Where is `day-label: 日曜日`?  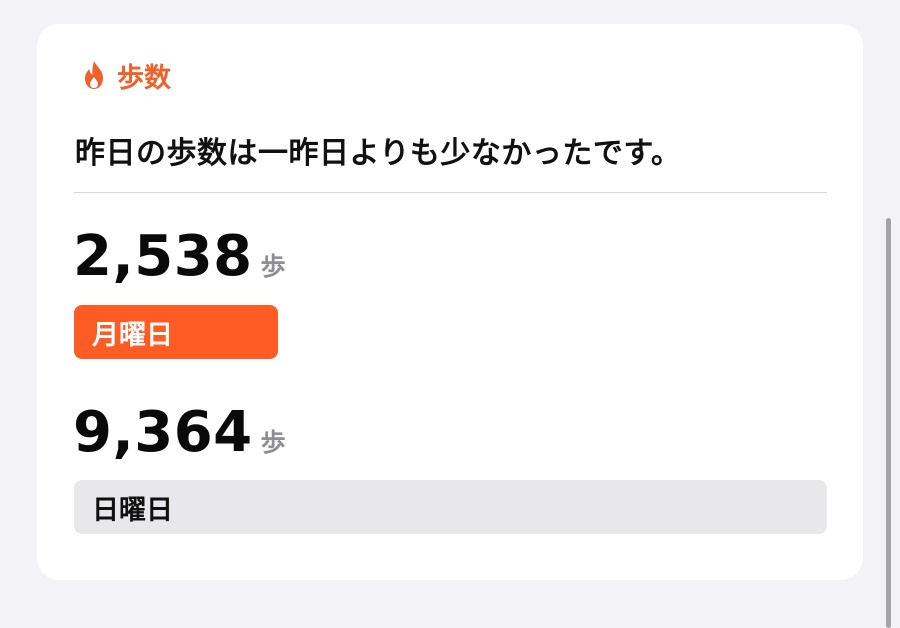
day-label: 日曜日 is located at coordinates (132, 510).